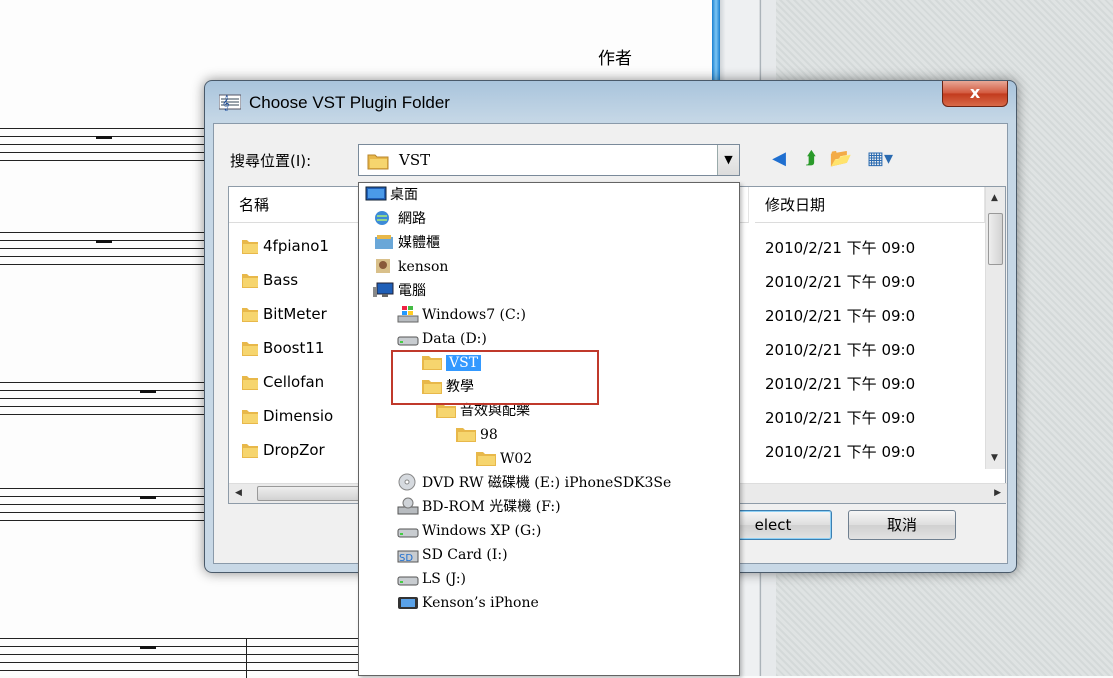  What do you see at coordinates (975, 94) in the screenshot?
I see `close-button: x` at bounding box center [975, 94].